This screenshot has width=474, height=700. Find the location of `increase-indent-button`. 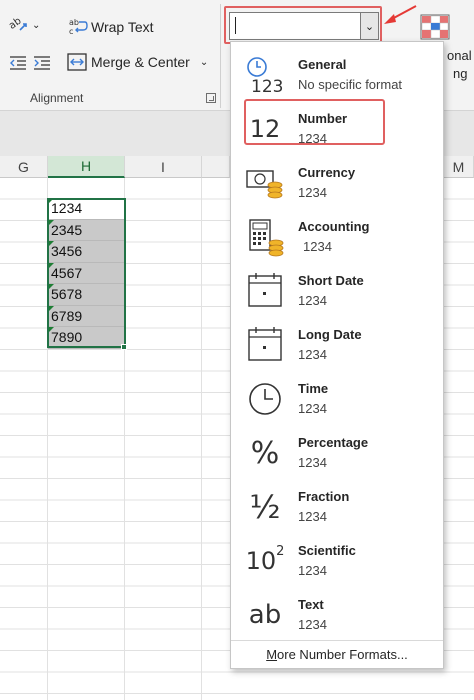

increase-indent-button is located at coordinates (42, 63).